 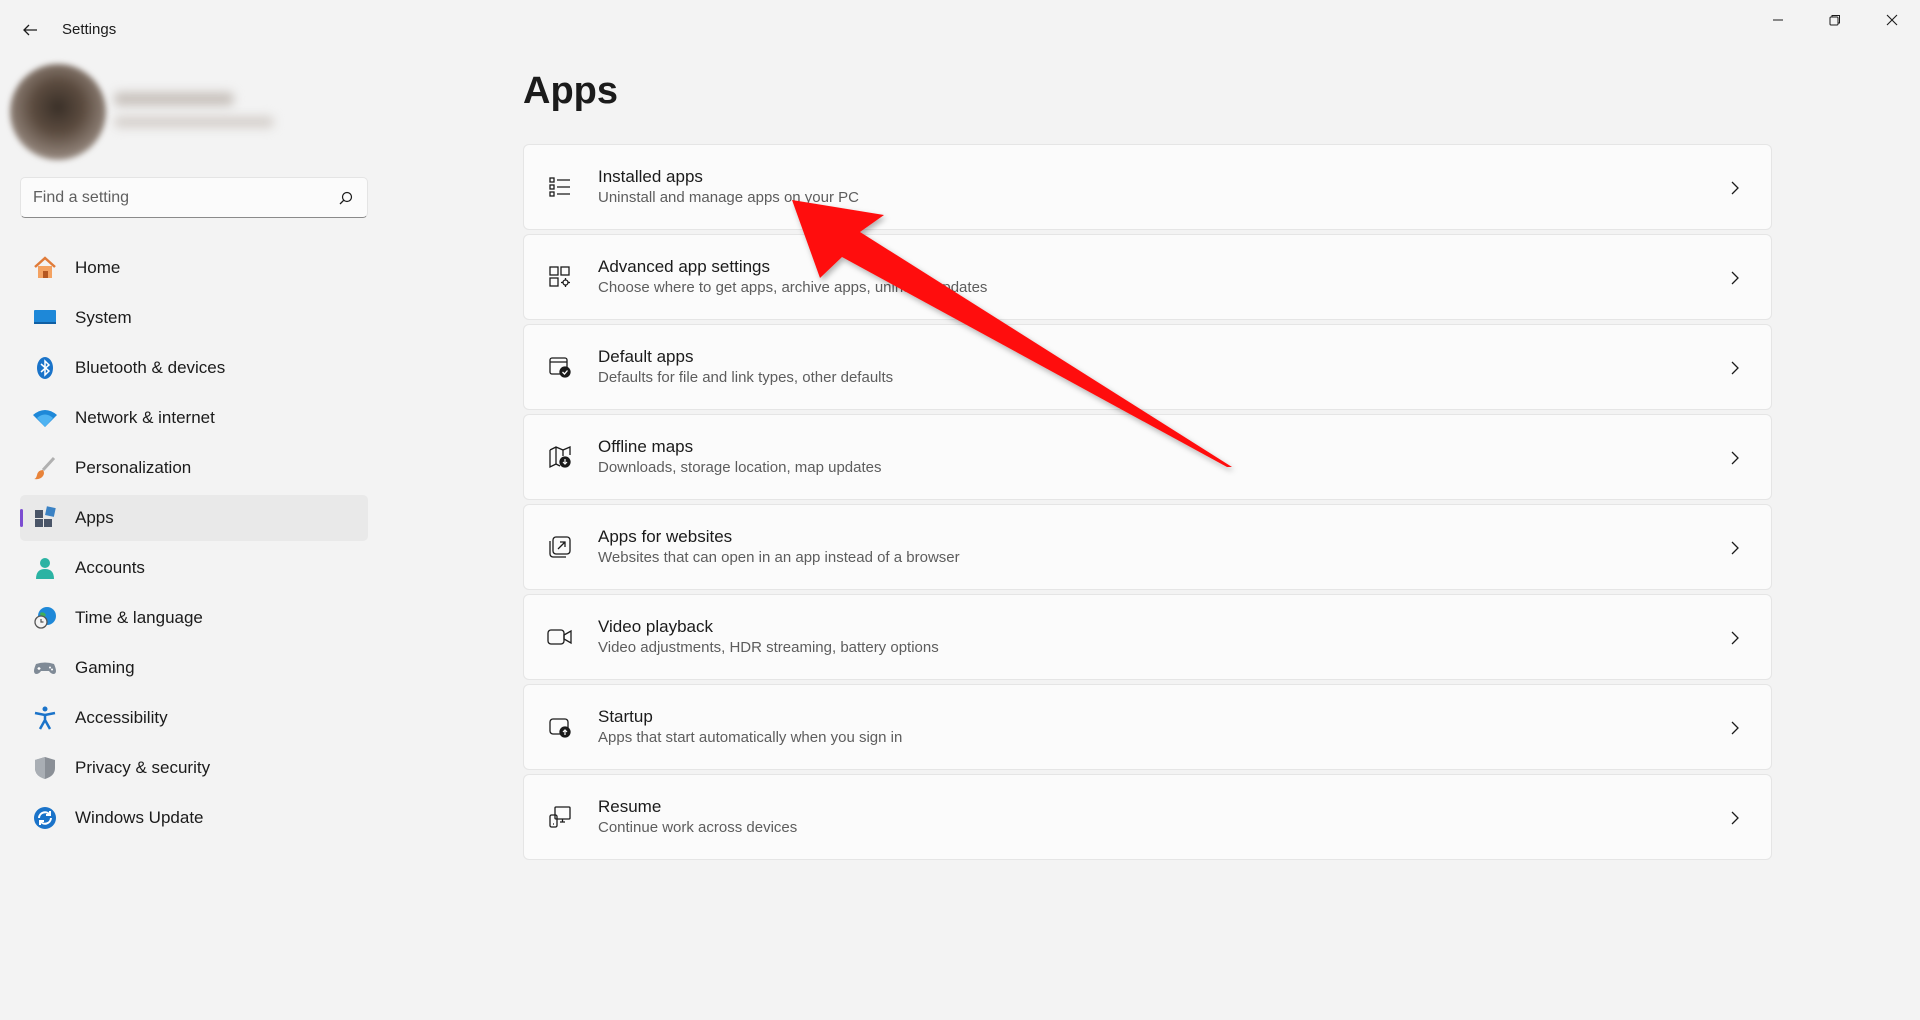 I want to click on sidebar-item-apps: Apps, so click(x=194, y=518).